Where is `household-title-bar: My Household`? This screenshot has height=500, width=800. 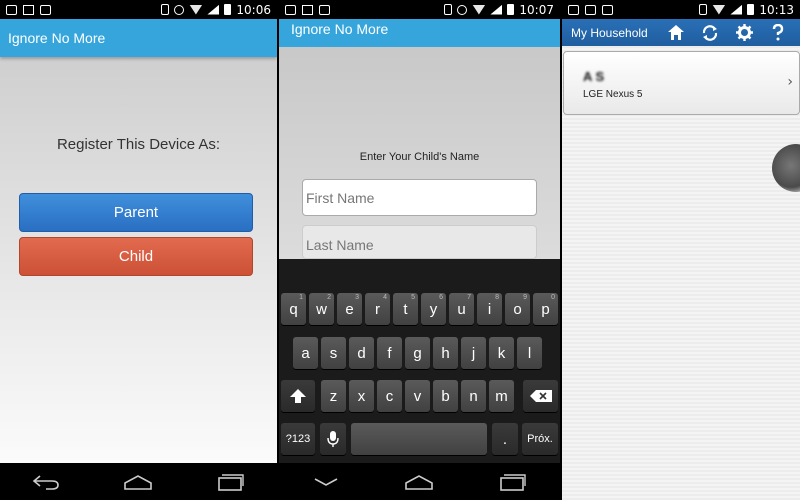 household-title-bar: My Household is located at coordinates (681, 32).